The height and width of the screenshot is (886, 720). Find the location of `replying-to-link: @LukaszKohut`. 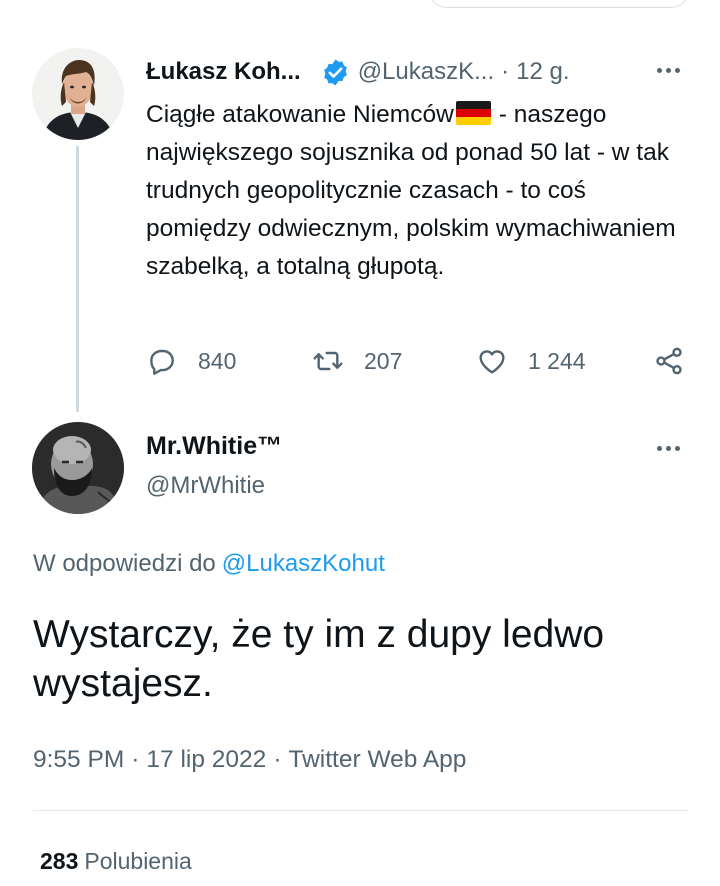

replying-to-link: @LukaszKohut is located at coordinates (303, 563).